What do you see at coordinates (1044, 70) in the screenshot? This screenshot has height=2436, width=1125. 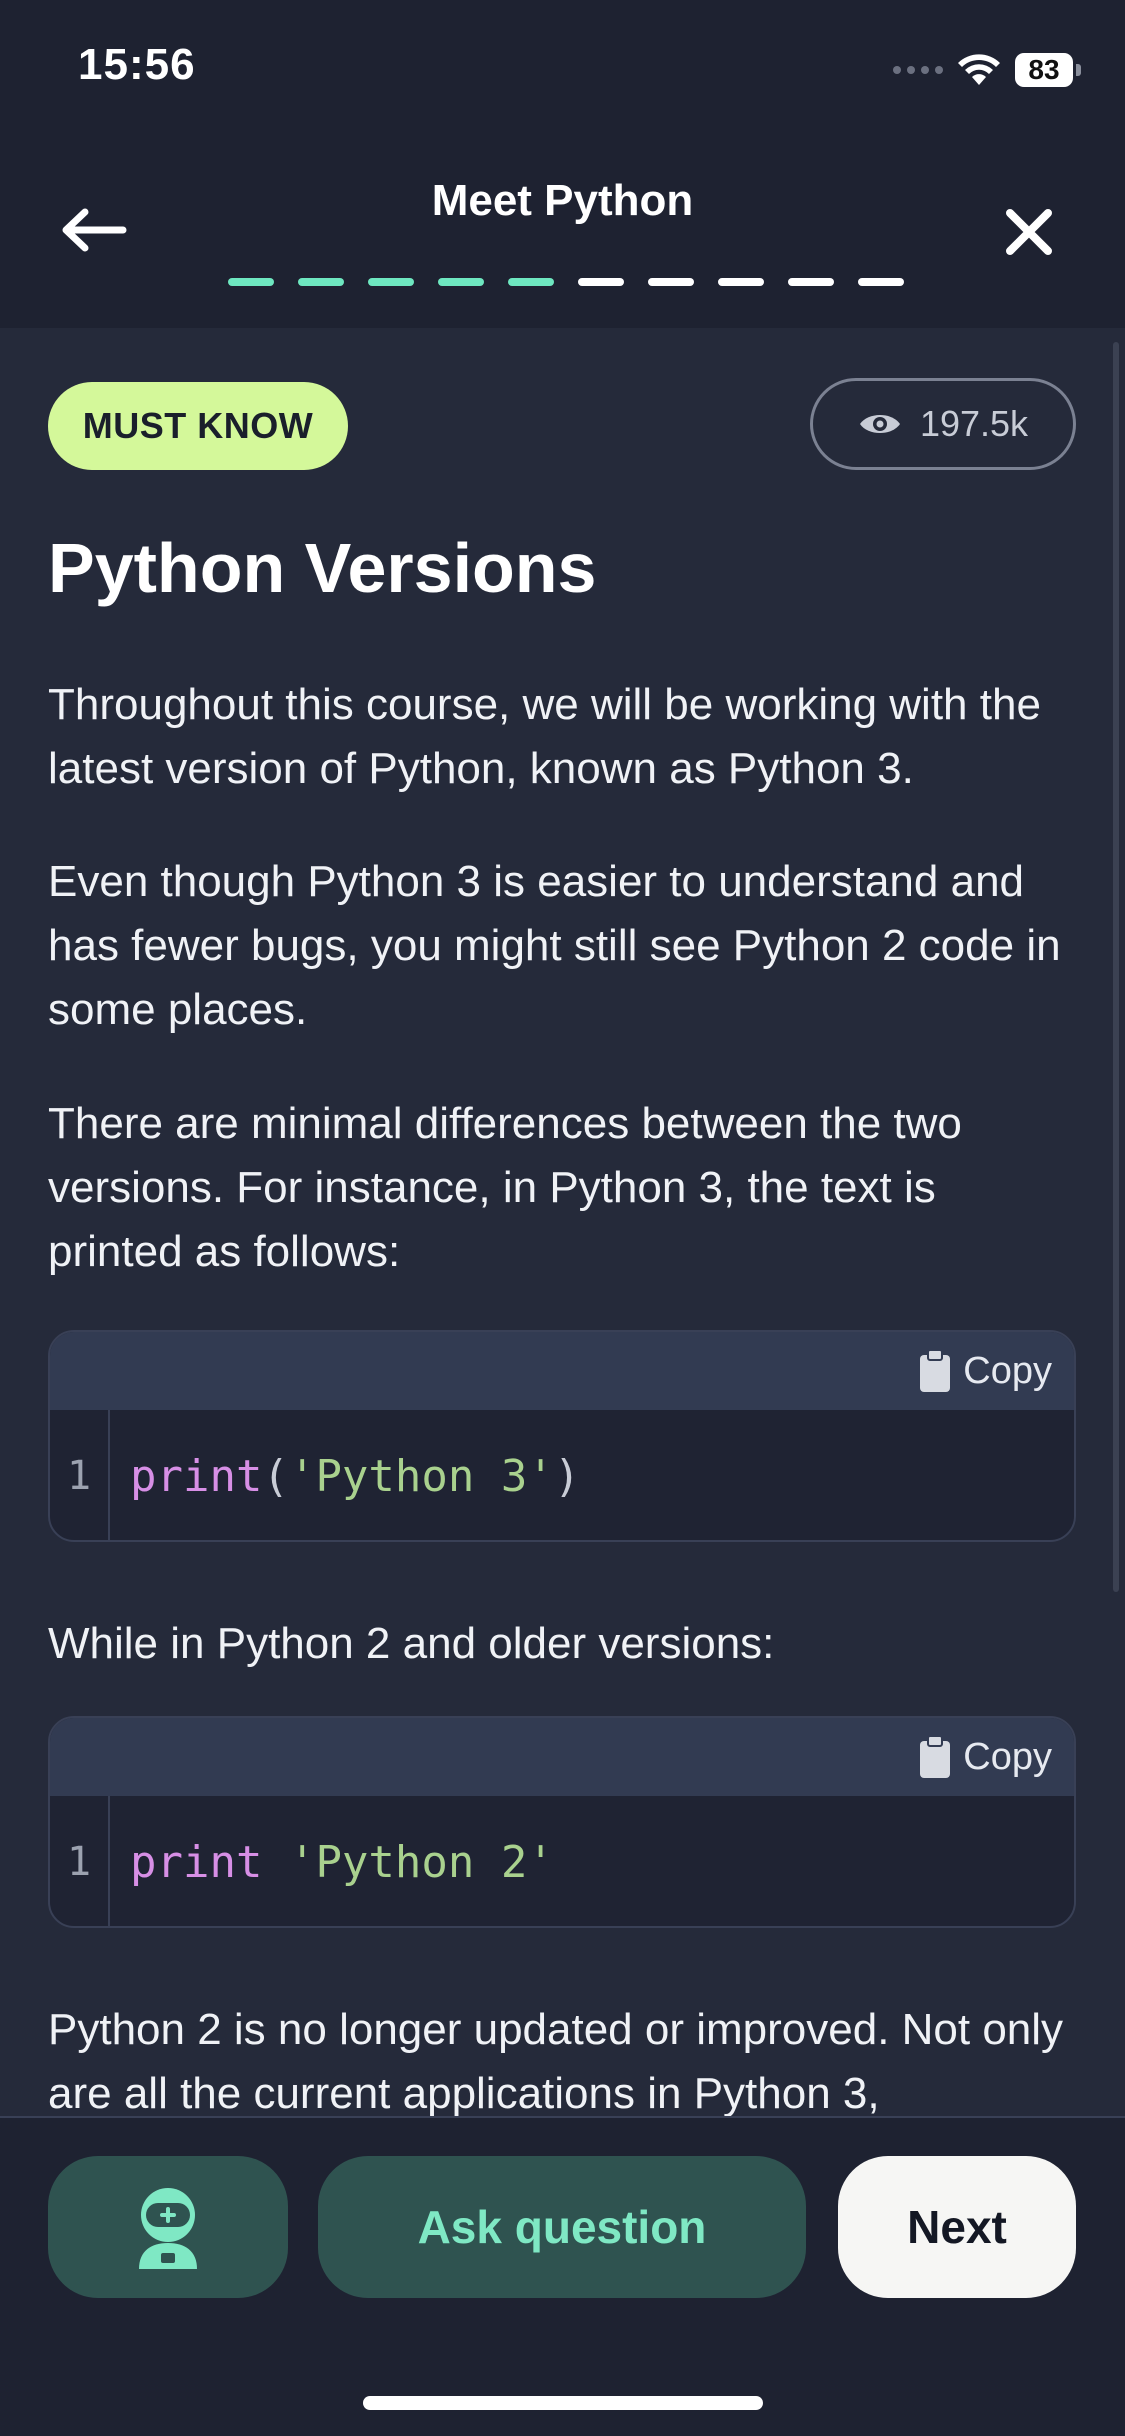 I see `battery-level: 83` at bounding box center [1044, 70].